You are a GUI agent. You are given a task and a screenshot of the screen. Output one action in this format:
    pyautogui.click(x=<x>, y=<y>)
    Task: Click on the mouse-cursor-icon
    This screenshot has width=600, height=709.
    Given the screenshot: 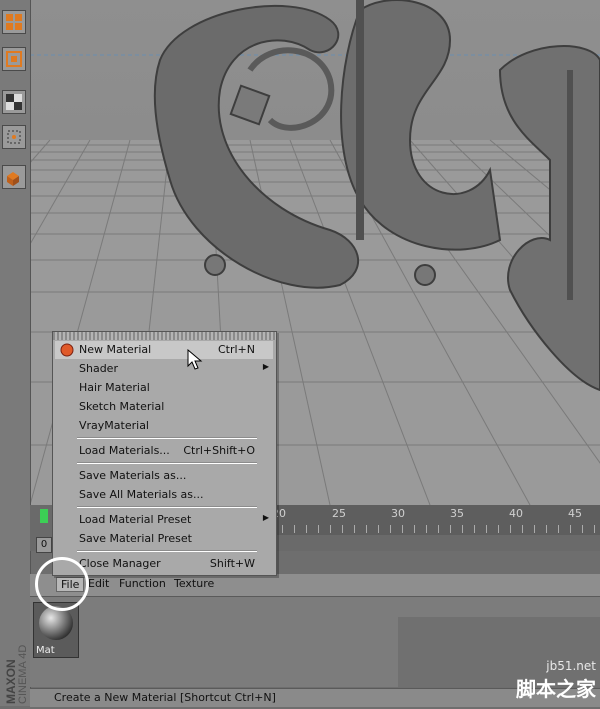 What is the action you would take?
    pyautogui.click(x=195, y=359)
    